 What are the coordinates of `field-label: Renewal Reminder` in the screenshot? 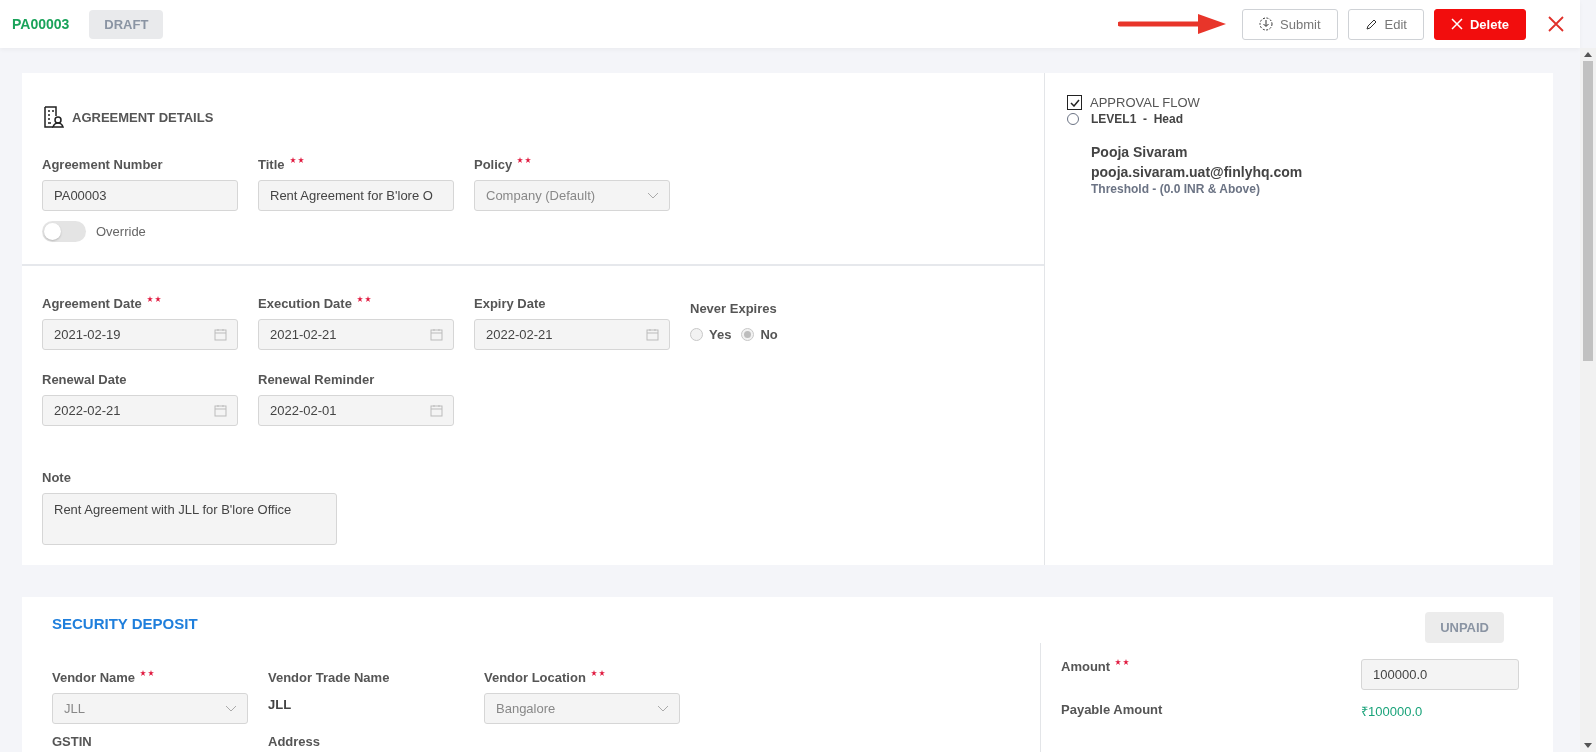 It's located at (317, 379).